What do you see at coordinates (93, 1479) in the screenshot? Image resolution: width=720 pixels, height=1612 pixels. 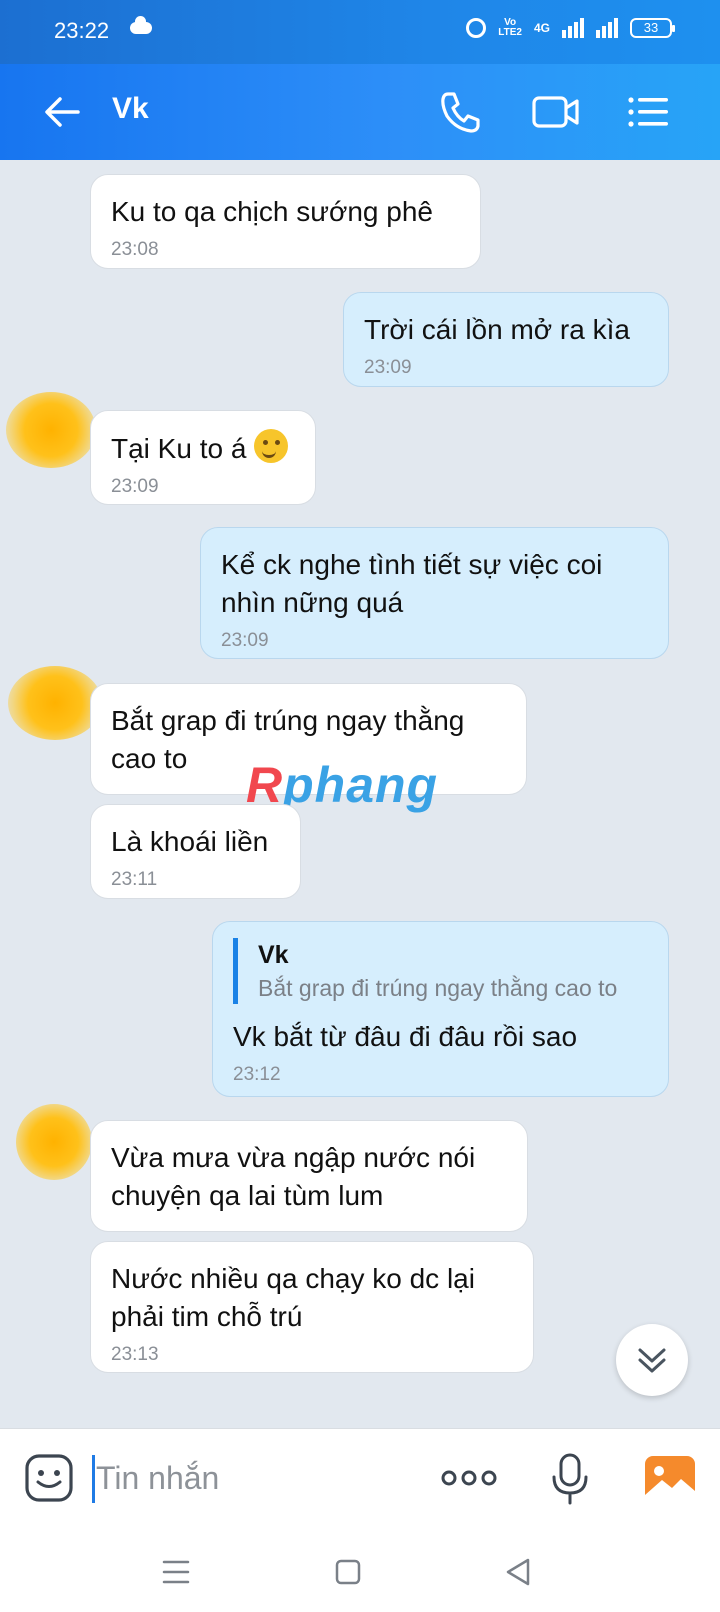 I see `text-caret` at bounding box center [93, 1479].